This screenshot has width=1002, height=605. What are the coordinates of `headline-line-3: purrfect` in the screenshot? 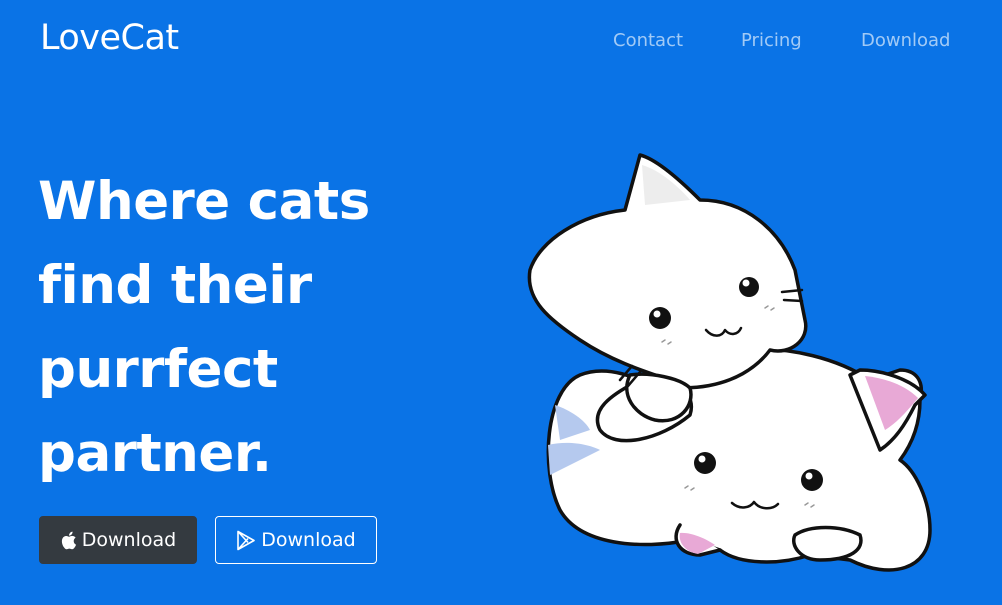 It's located at (158, 369).